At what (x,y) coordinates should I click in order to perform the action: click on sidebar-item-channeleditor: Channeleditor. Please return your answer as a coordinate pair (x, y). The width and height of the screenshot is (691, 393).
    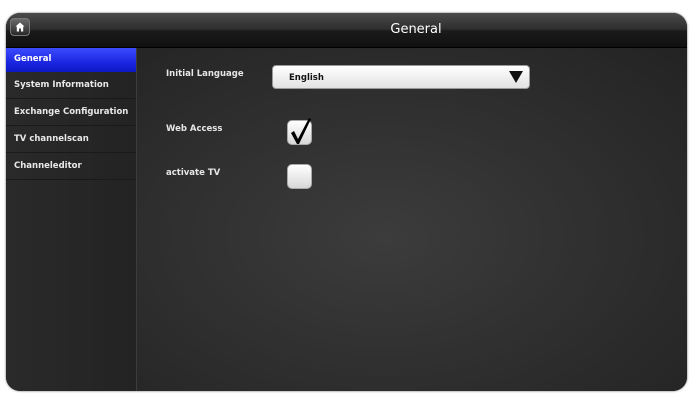
    Looking at the image, I should click on (71, 166).